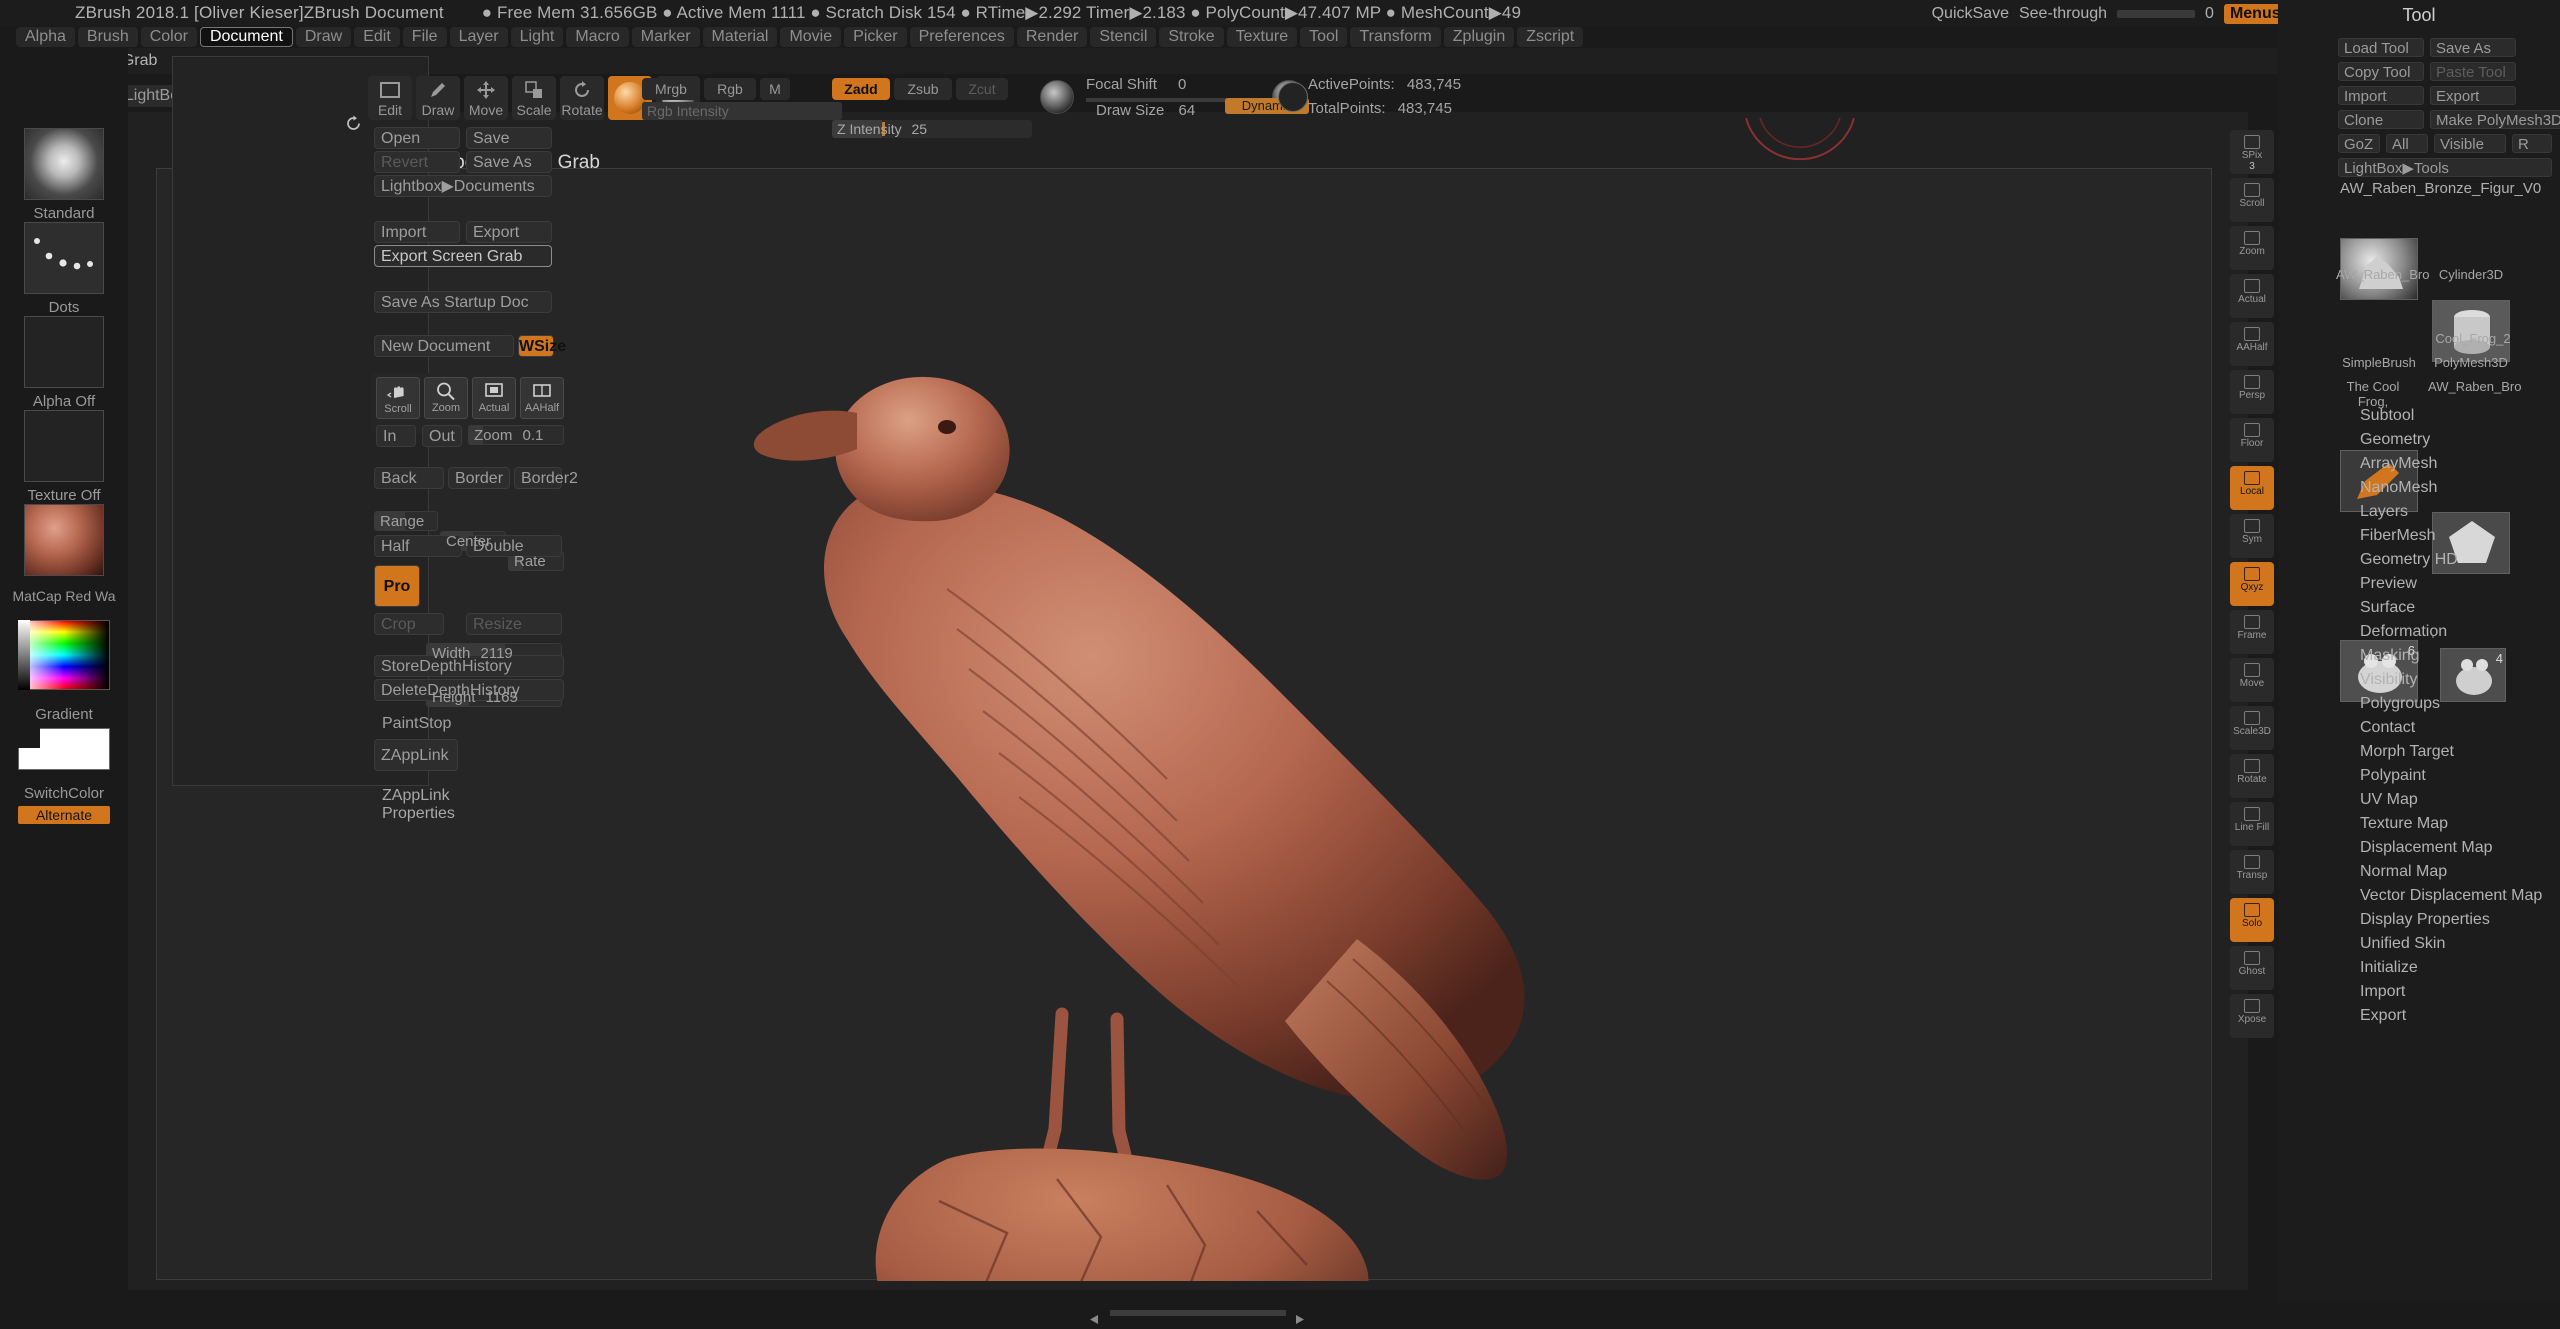 The height and width of the screenshot is (1329, 2560). I want to click on doc-border-button: Border, so click(479, 478).